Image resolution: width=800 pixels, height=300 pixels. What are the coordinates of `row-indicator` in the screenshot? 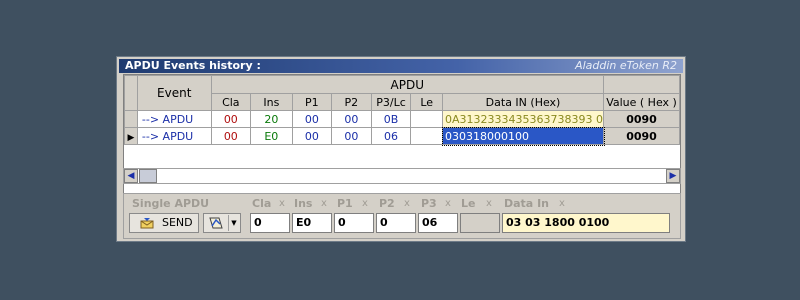 It's located at (131, 119).